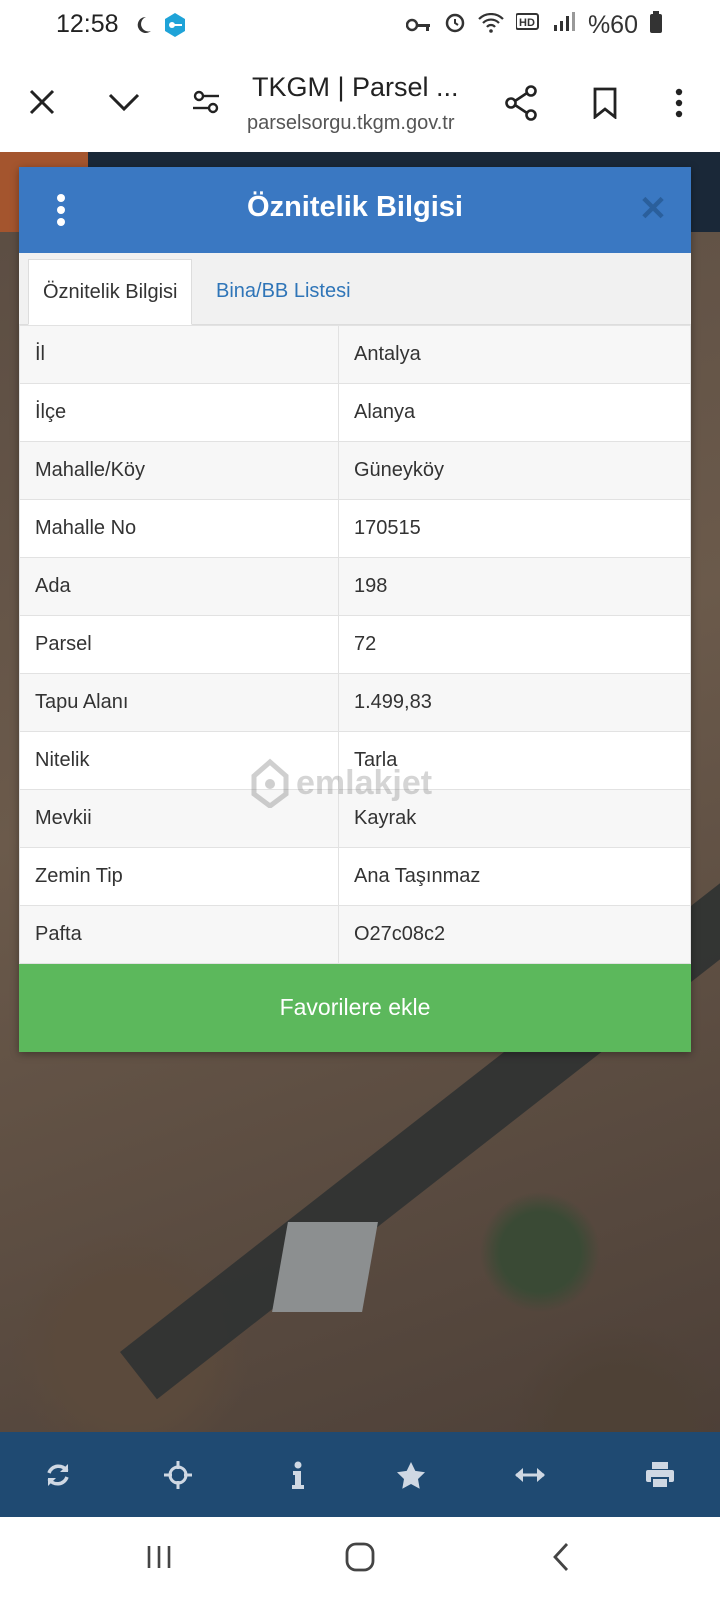 The height and width of the screenshot is (1600, 720). Describe the element at coordinates (179, 412) in the screenshot. I see `row-key: İlçe` at that location.